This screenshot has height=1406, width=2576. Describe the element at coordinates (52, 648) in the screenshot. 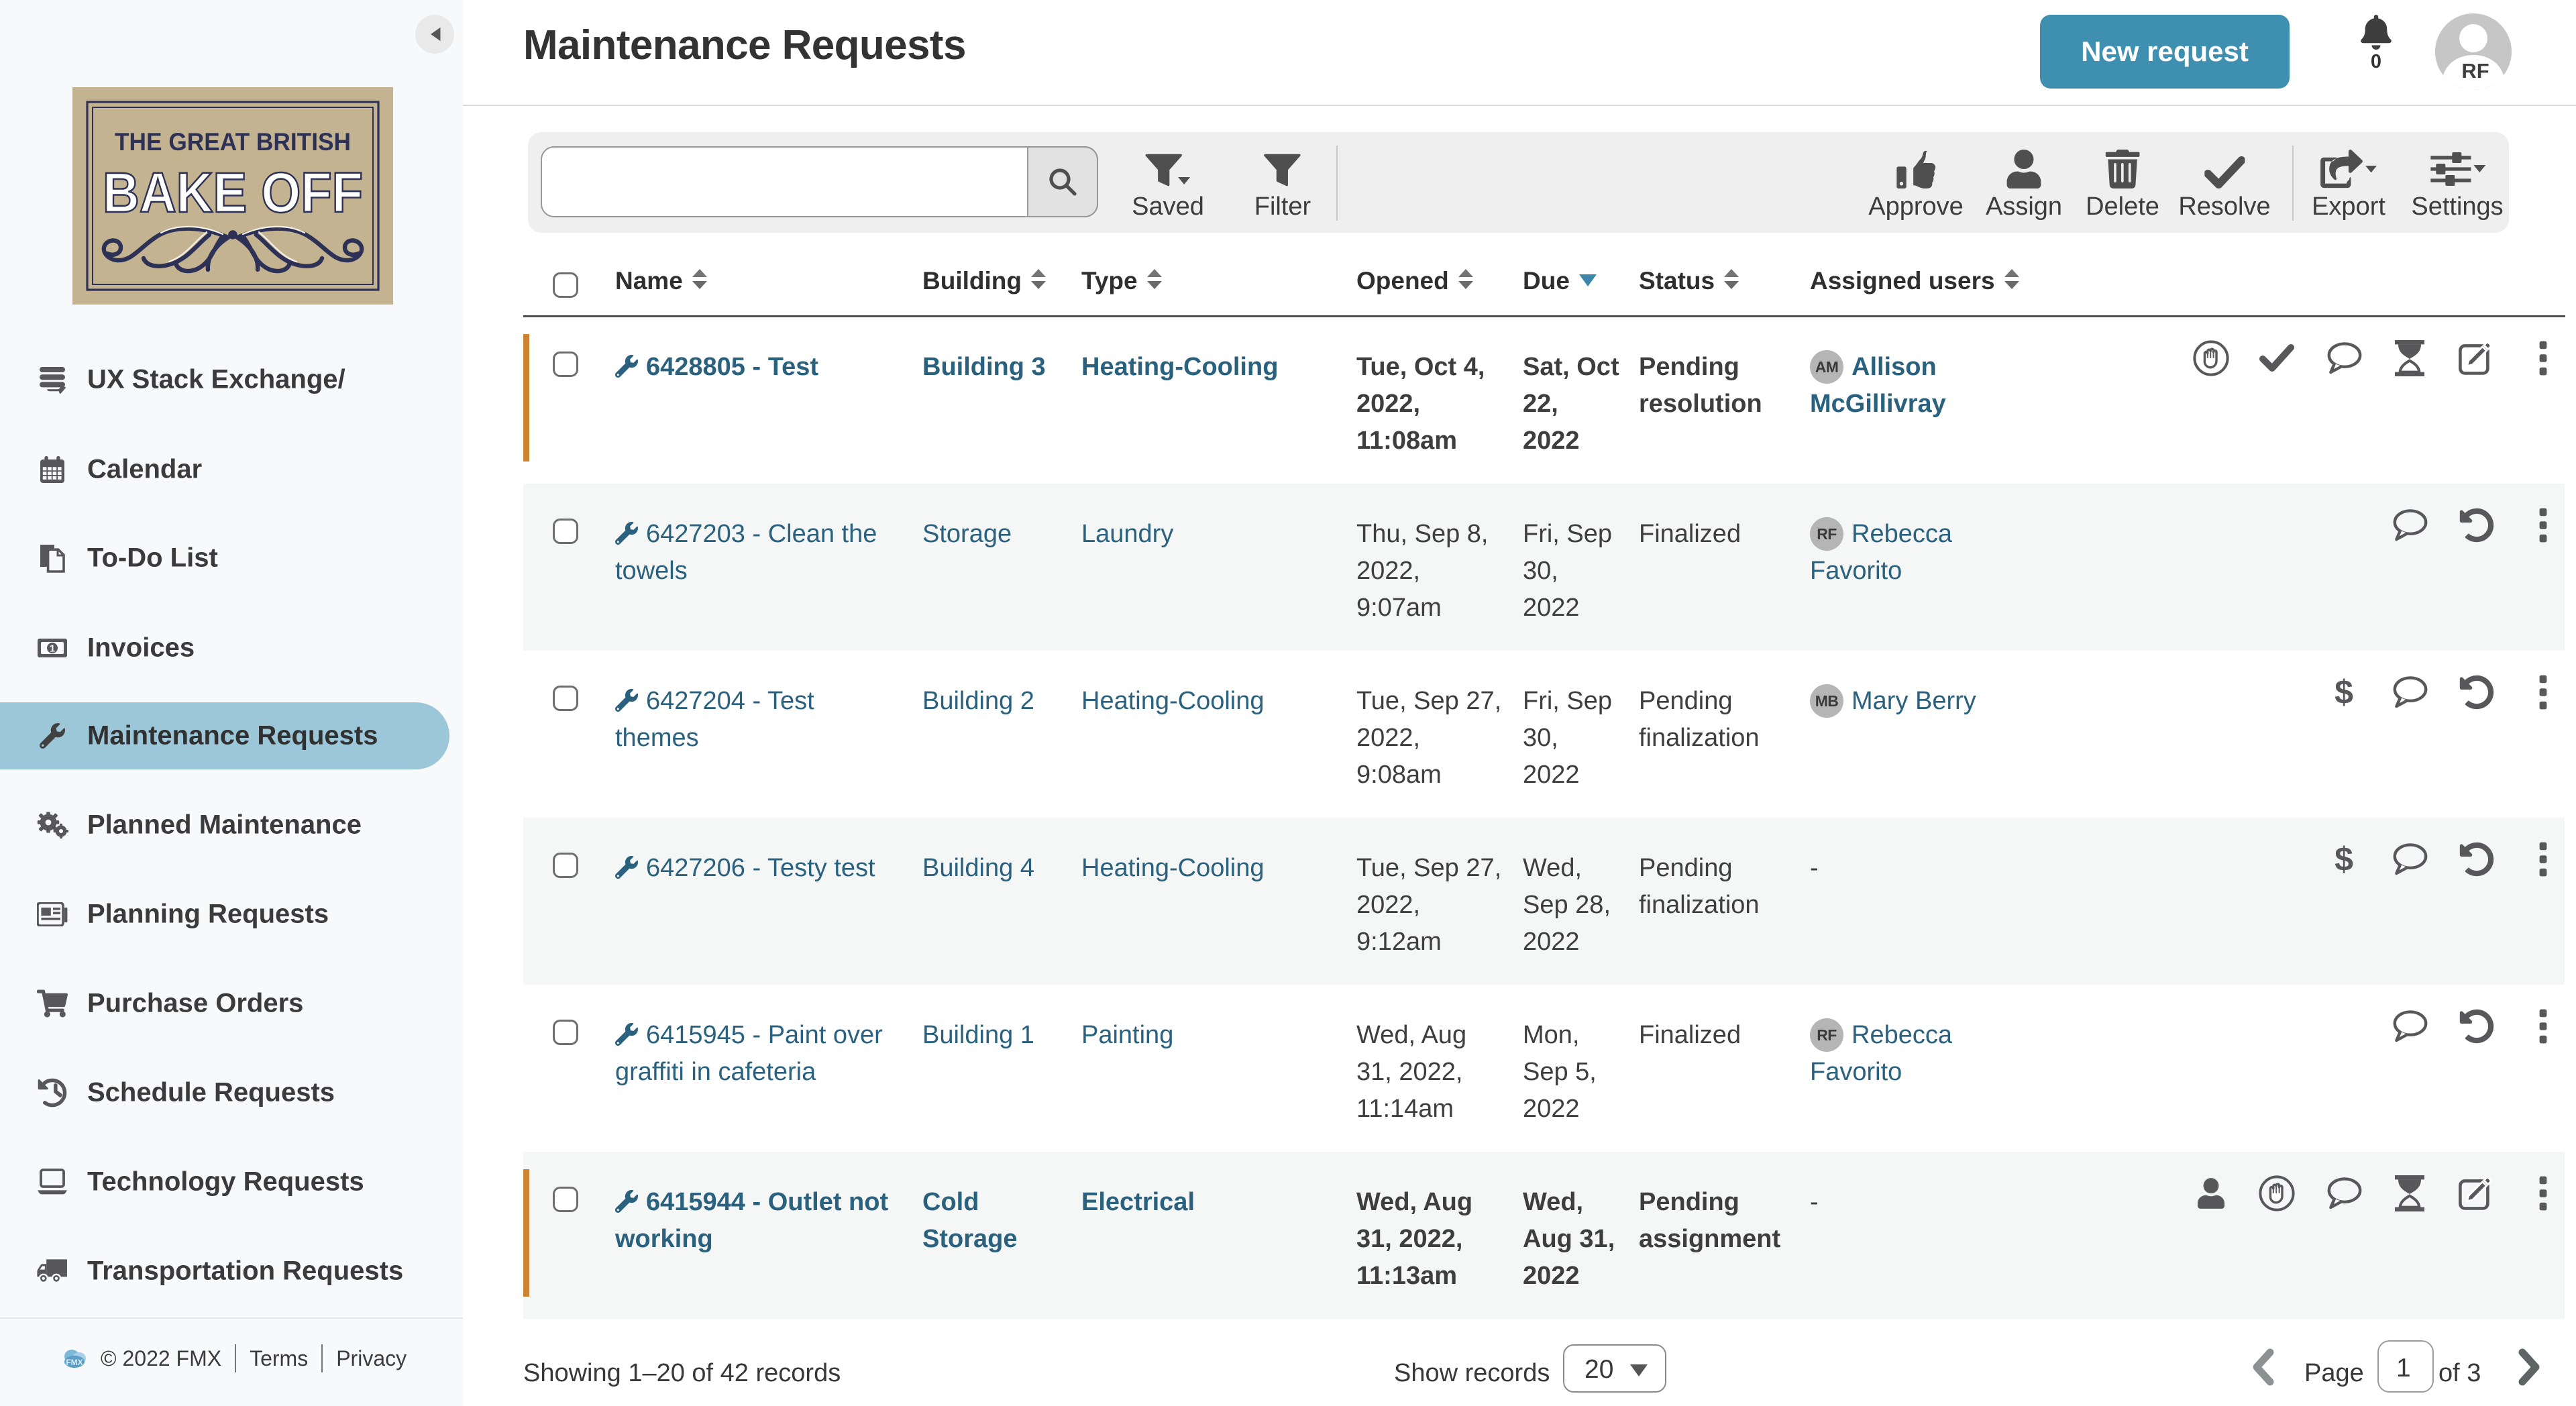

I see `svg-text: 1` at that location.